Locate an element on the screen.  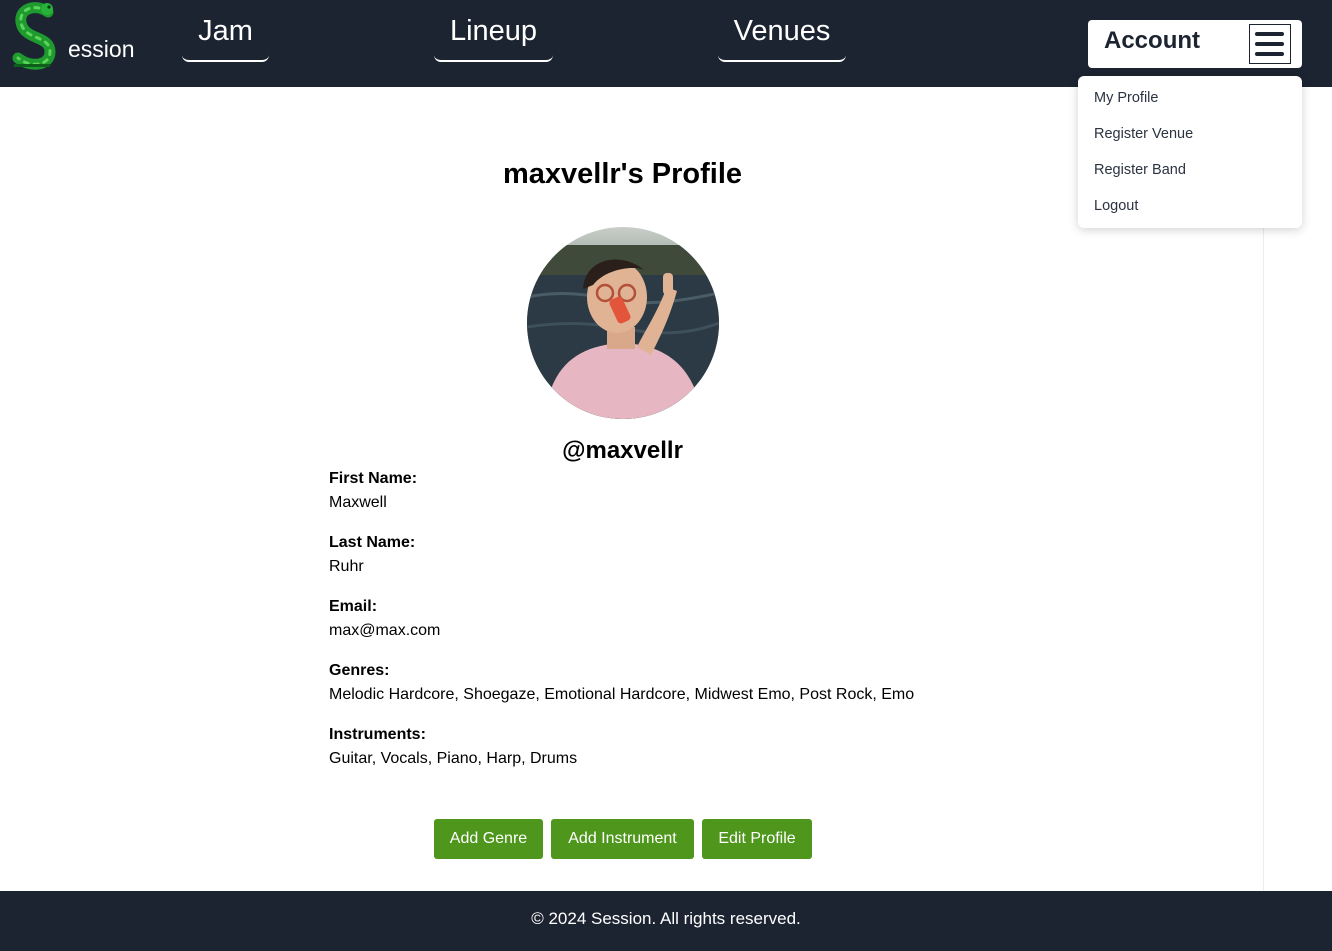
top-navbar: ession Jam Lineup Venues Account is located at coordinates (666, 43).